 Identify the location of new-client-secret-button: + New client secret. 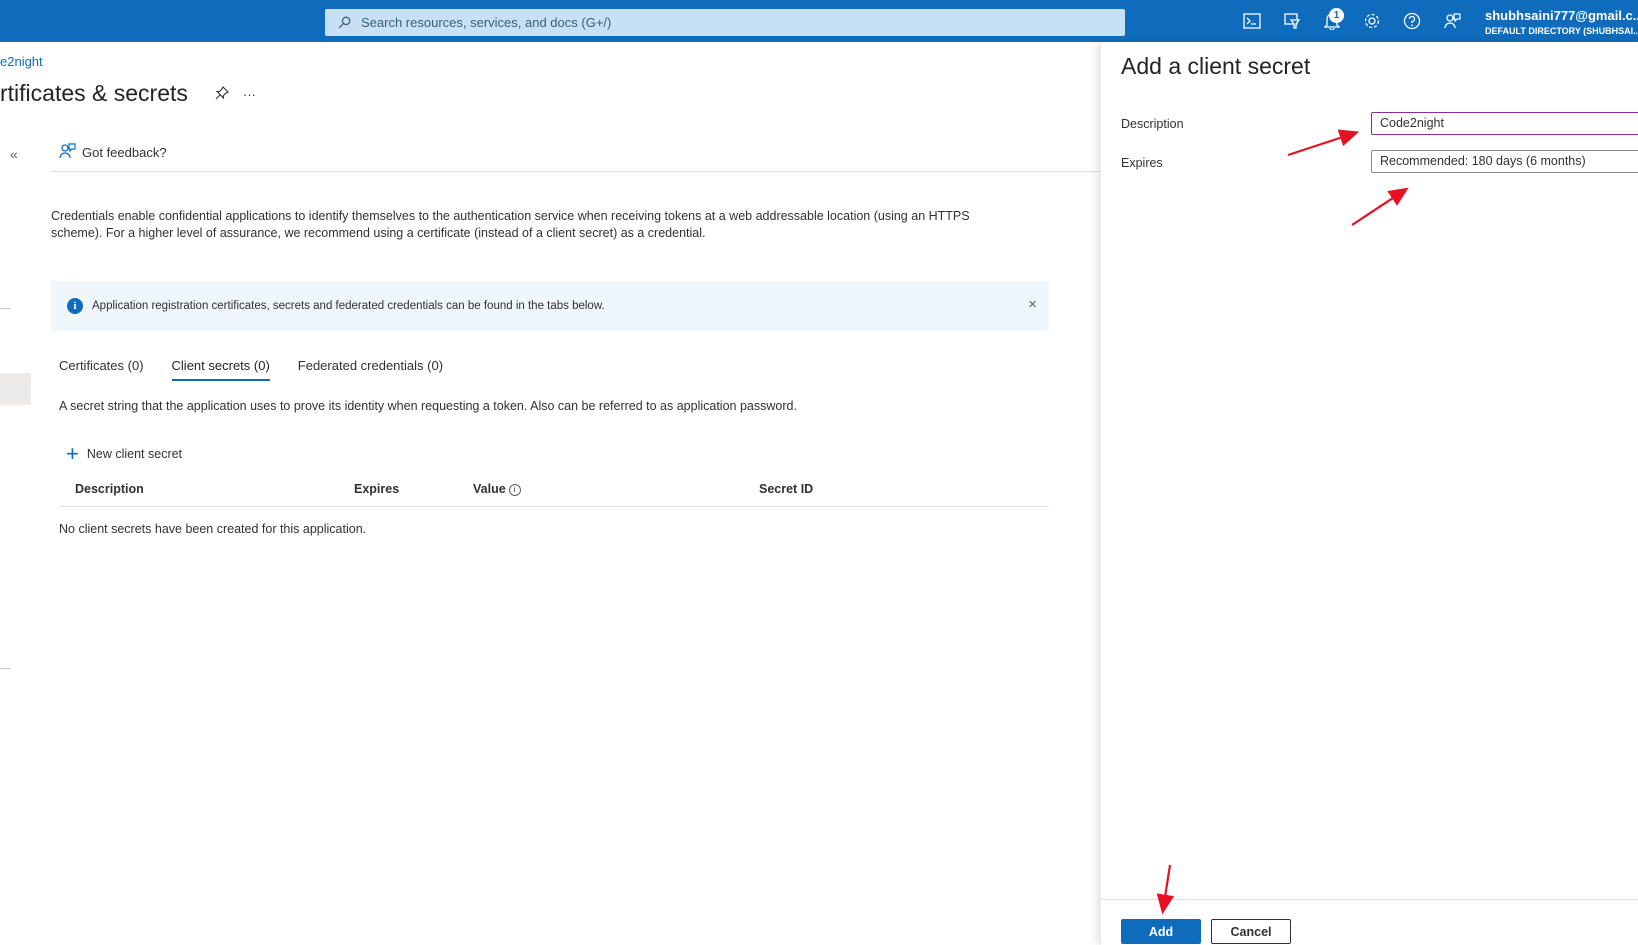
(124, 453).